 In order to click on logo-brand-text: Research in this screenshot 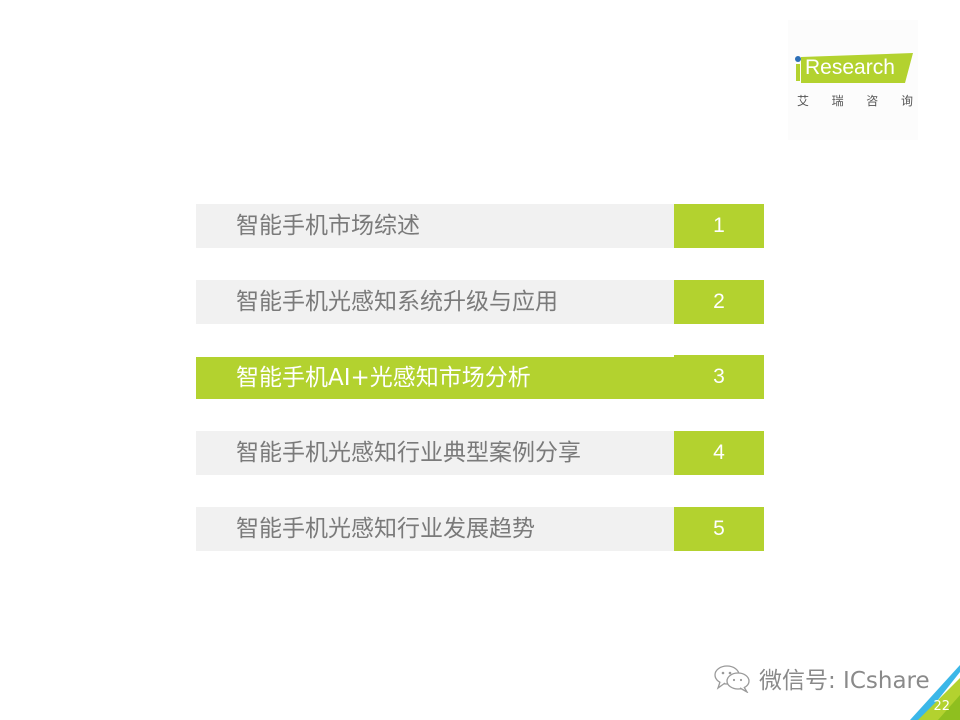, I will do `click(850, 67)`.